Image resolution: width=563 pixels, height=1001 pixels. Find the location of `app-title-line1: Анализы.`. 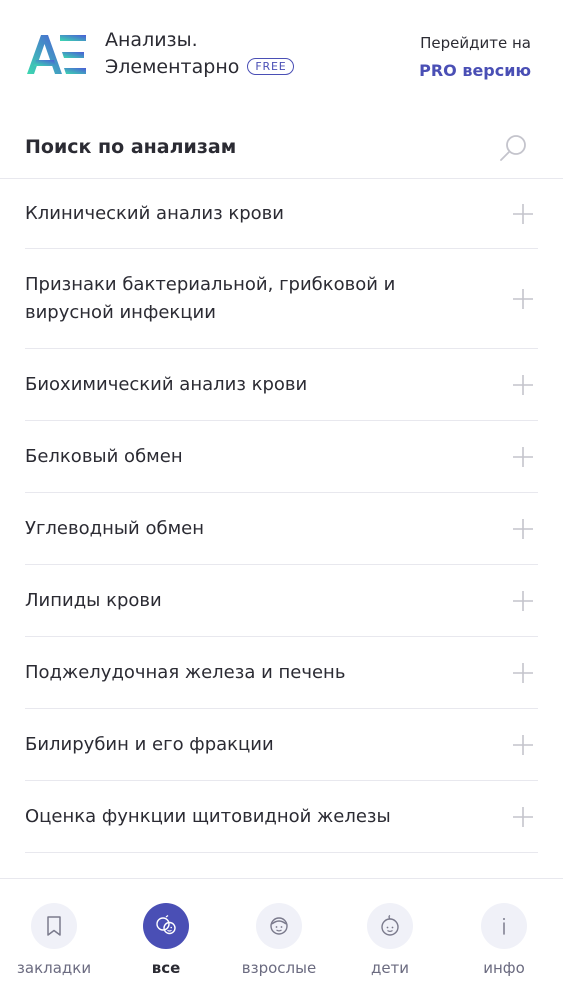

app-title-line1: Анализы. is located at coordinates (151, 40).